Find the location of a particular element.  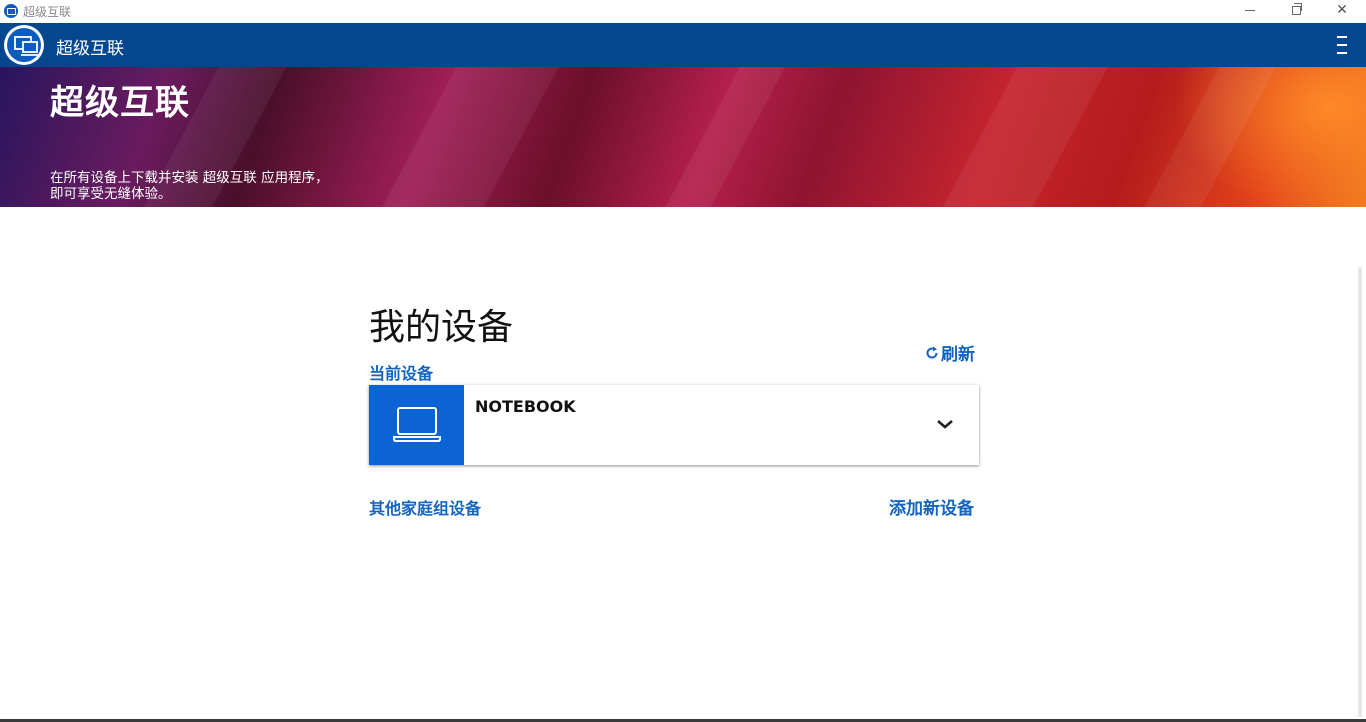

menu-button is located at coordinates (1342, 46).